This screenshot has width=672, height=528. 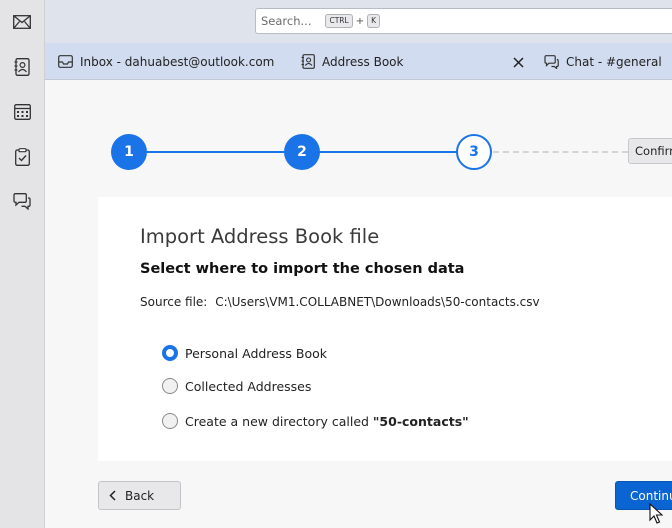 I want to click on radio-collected-addresses: Collected Addresses, so click(x=236, y=386).